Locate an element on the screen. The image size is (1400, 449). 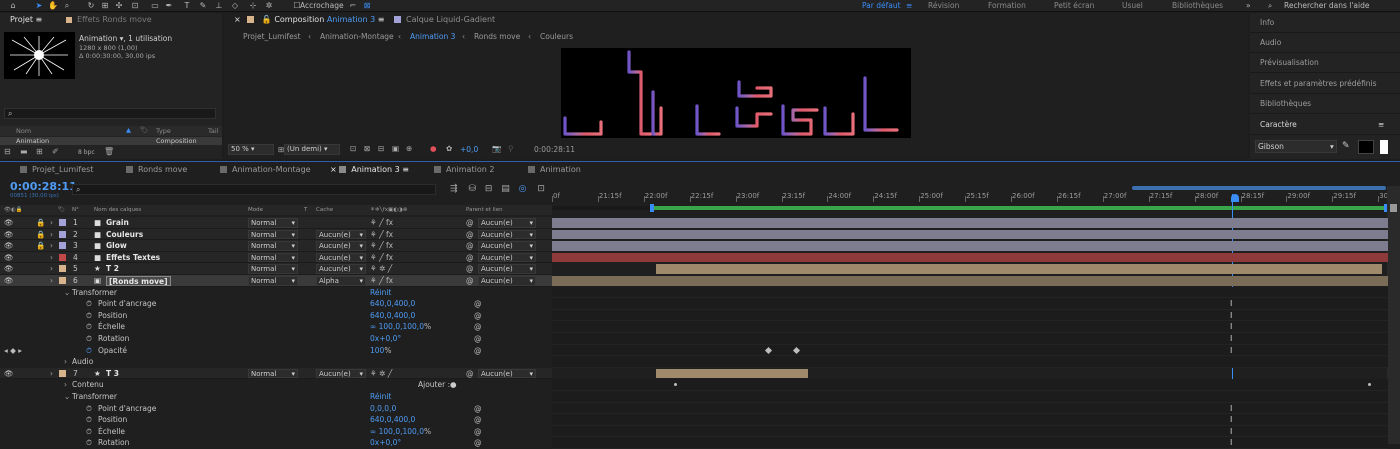
group-row: › Contenu Ajouter : ● is located at coordinates (276, 385).